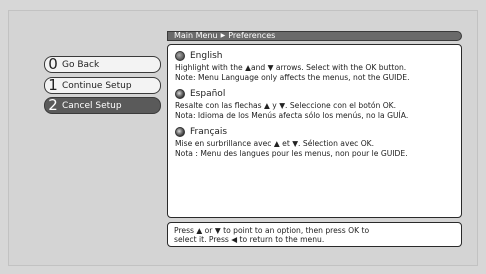 This screenshot has width=486, height=274. I want to click on language-name: English, so click(206, 56).